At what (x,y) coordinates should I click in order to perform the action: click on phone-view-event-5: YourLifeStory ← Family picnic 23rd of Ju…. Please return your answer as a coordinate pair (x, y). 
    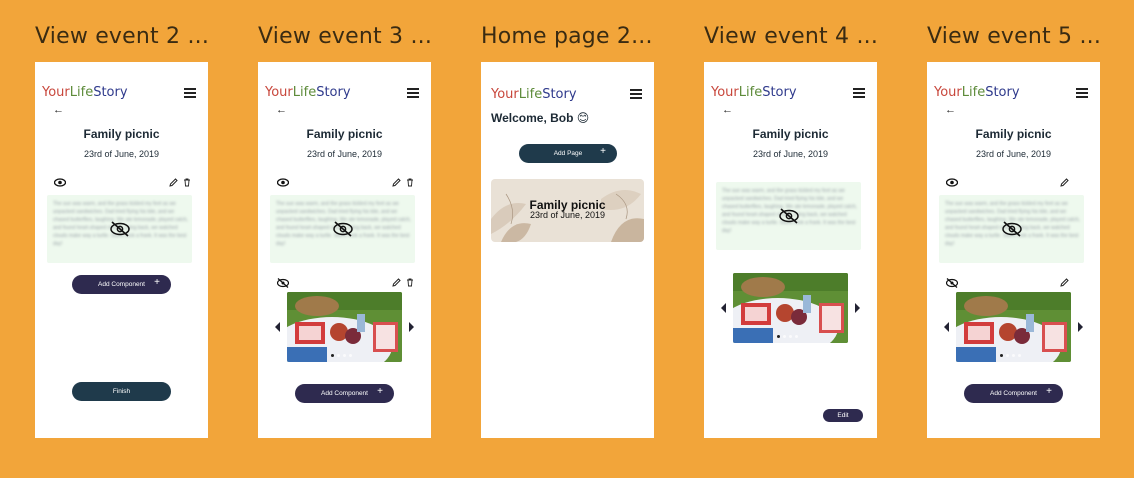
    Looking at the image, I should click on (1013, 250).